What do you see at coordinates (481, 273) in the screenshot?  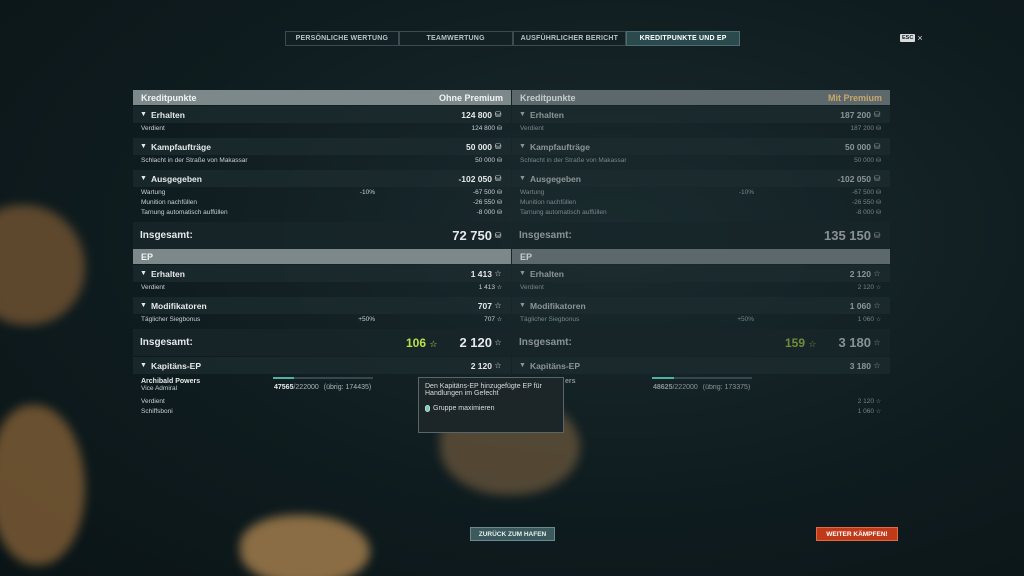 I see `group-value: 1 413` at bounding box center [481, 273].